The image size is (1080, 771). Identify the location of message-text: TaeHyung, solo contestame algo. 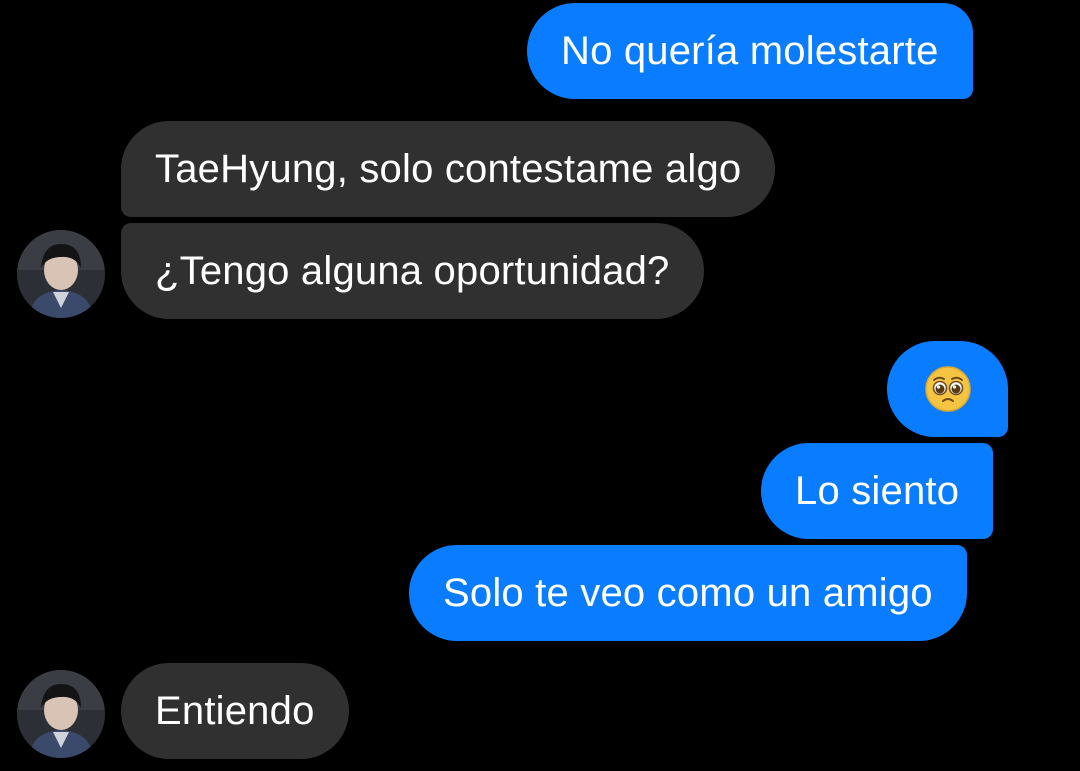
(448, 168).